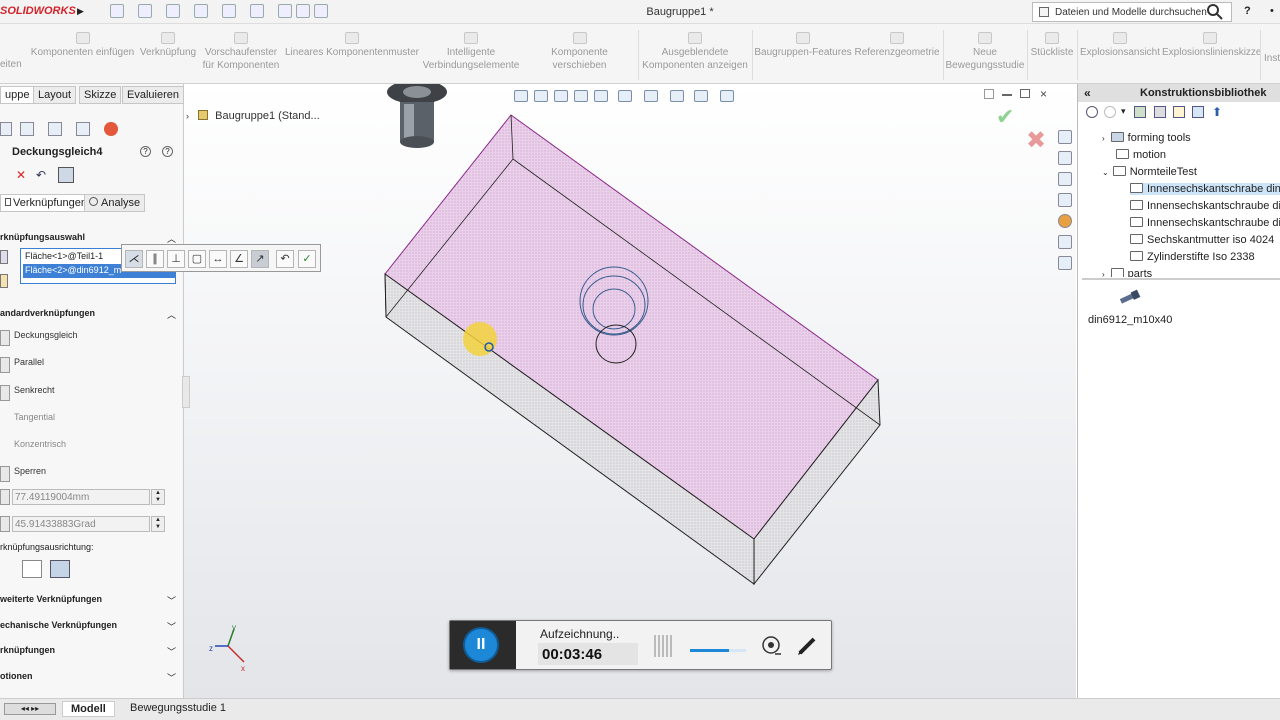 Image resolution: width=1280 pixels, height=720 pixels. What do you see at coordinates (1065, 137) in the screenshot?
I see `home-icon` at bounding box center [1065, 137].